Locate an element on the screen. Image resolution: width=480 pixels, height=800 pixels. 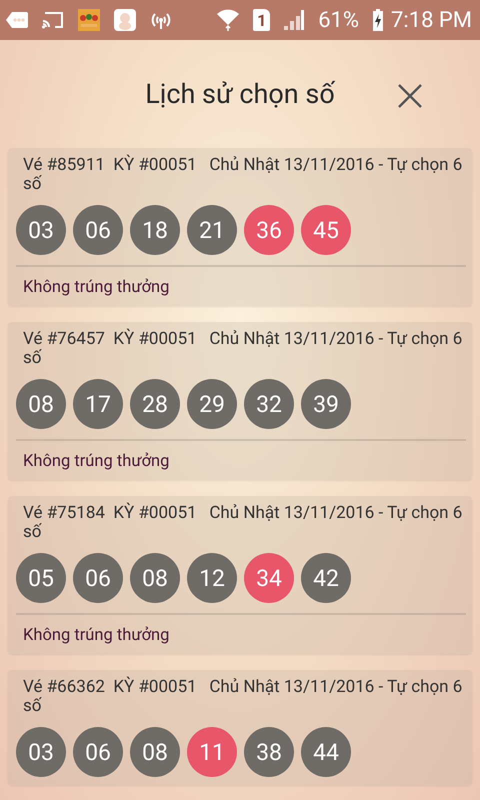
close-button is located at coordinates (410, 96).